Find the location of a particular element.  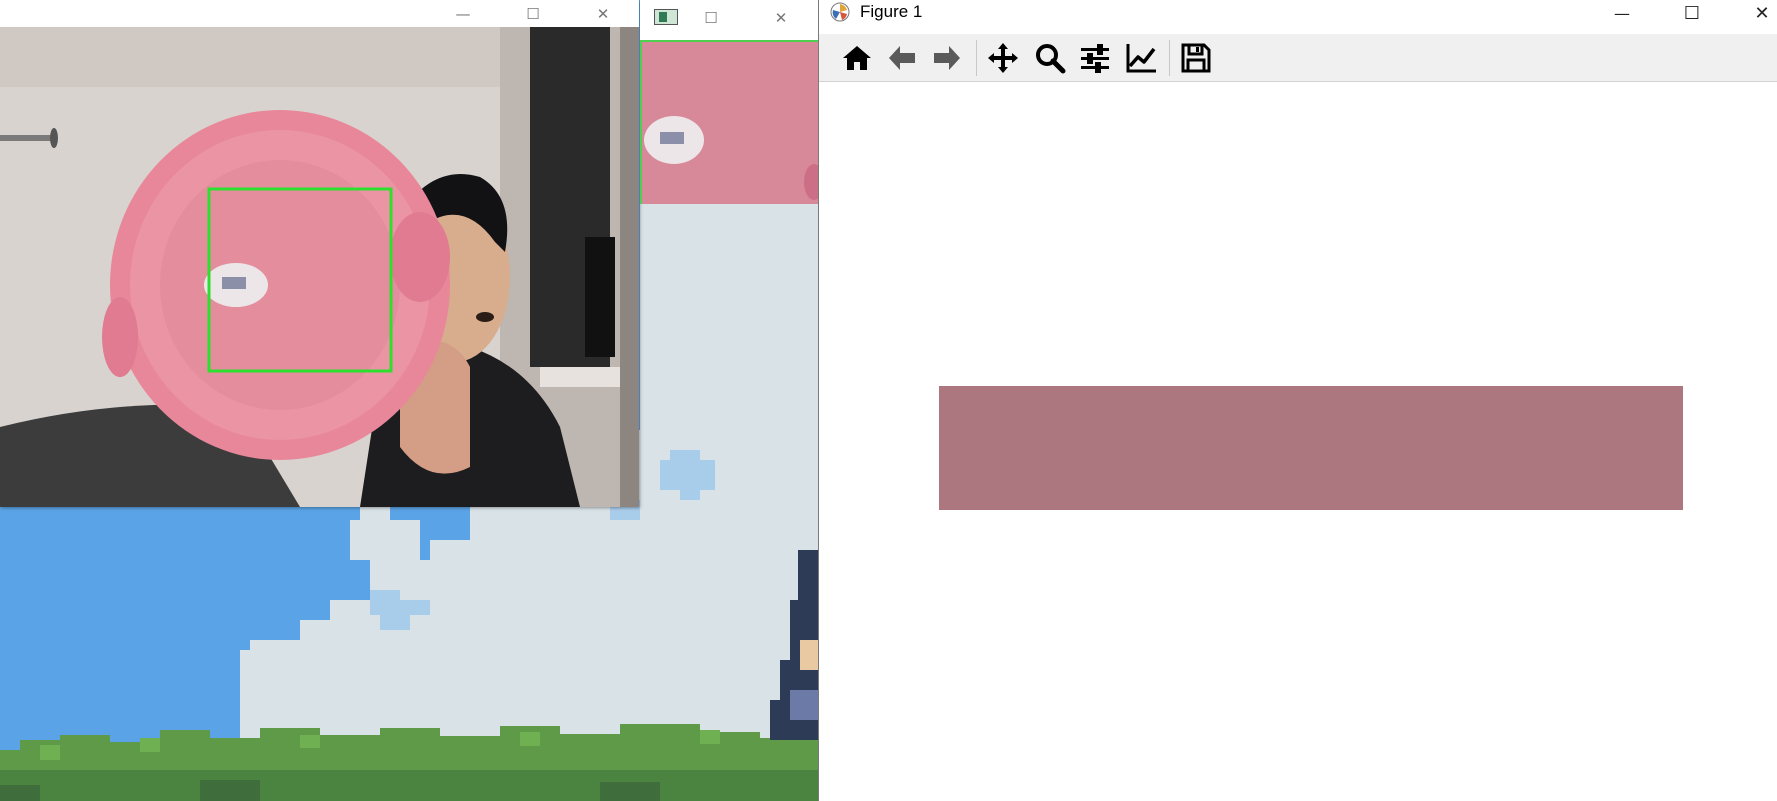

save-button is located at coordinates (1196, 58).